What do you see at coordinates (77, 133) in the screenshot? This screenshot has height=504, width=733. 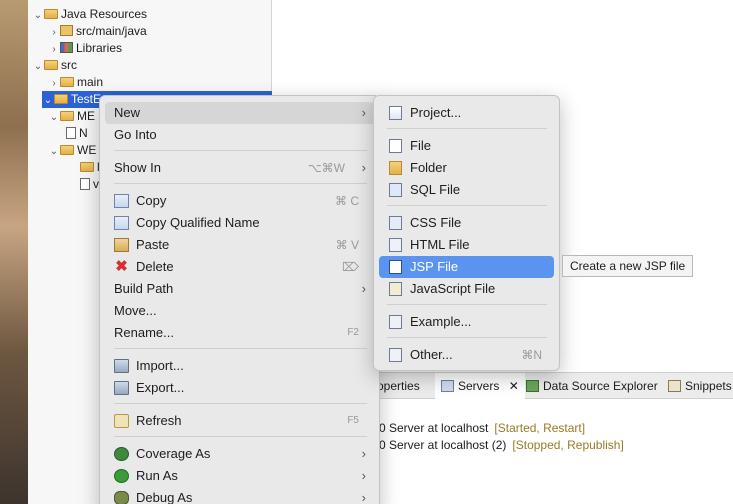 I see `tree-item-manifest: N` at bounding box center [77, 133].